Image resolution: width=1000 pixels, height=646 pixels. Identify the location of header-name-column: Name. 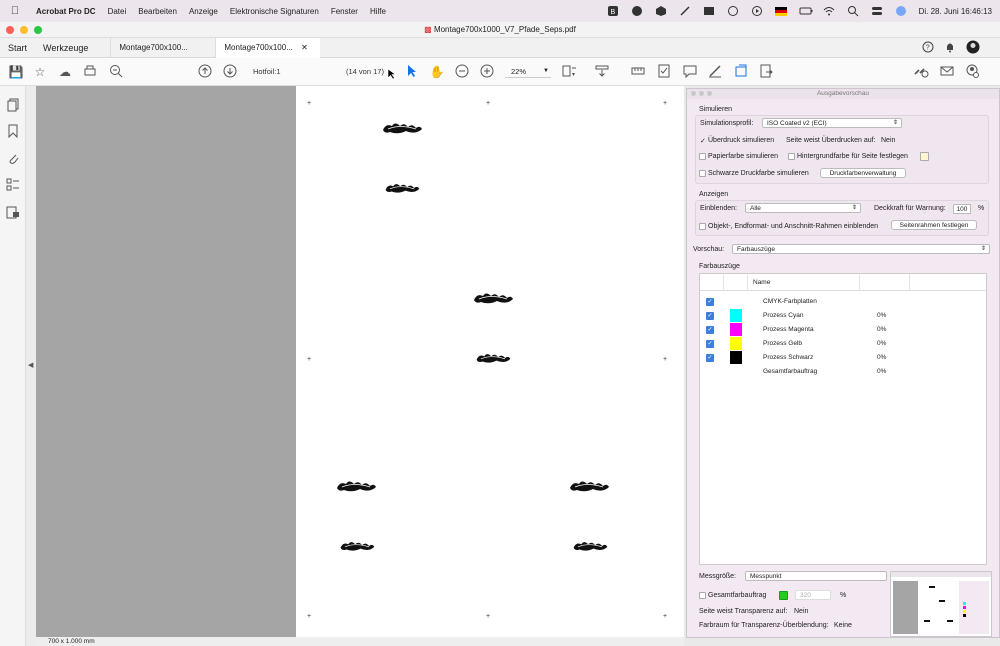
(804, 282).